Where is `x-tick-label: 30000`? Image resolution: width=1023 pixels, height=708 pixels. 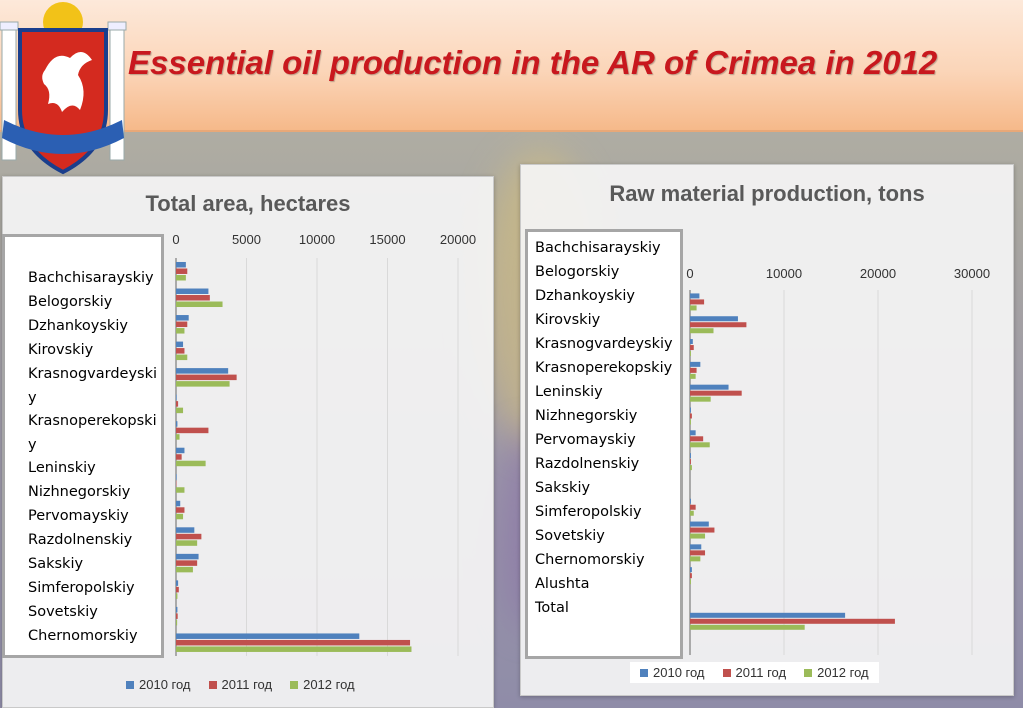 x-tick-label: 30000 is located at coordinates (972, 273).